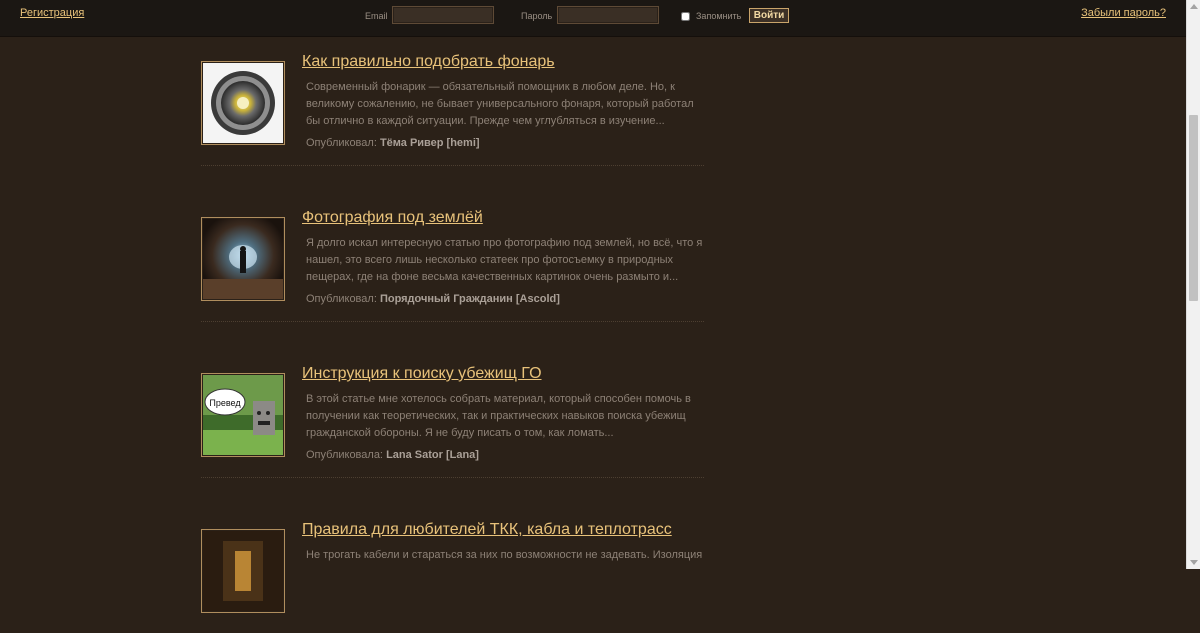 This screenshot has width=1200, height=633. What do you see at coordinates (225, 403) in the screenshot?
I see `speech-bubble-text: Превед` at bounding box center [225, 403].